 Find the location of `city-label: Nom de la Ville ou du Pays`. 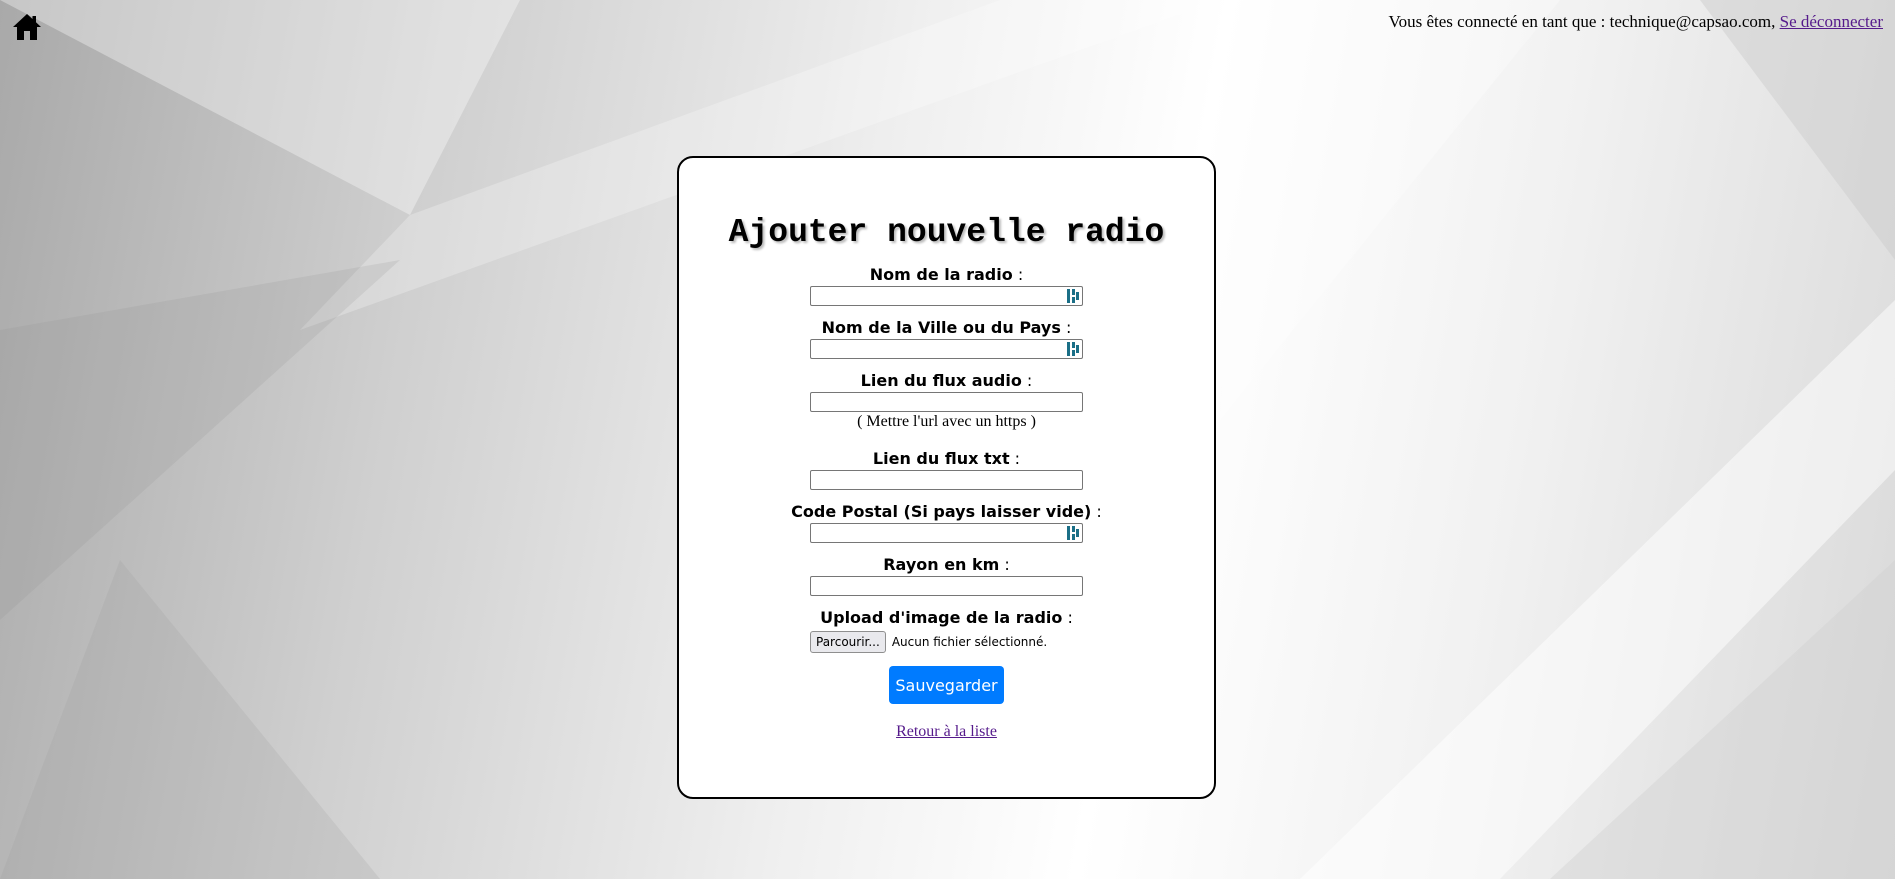

city-label: Nom de la Ville ou du Pays is located at coordinates (941, 327).